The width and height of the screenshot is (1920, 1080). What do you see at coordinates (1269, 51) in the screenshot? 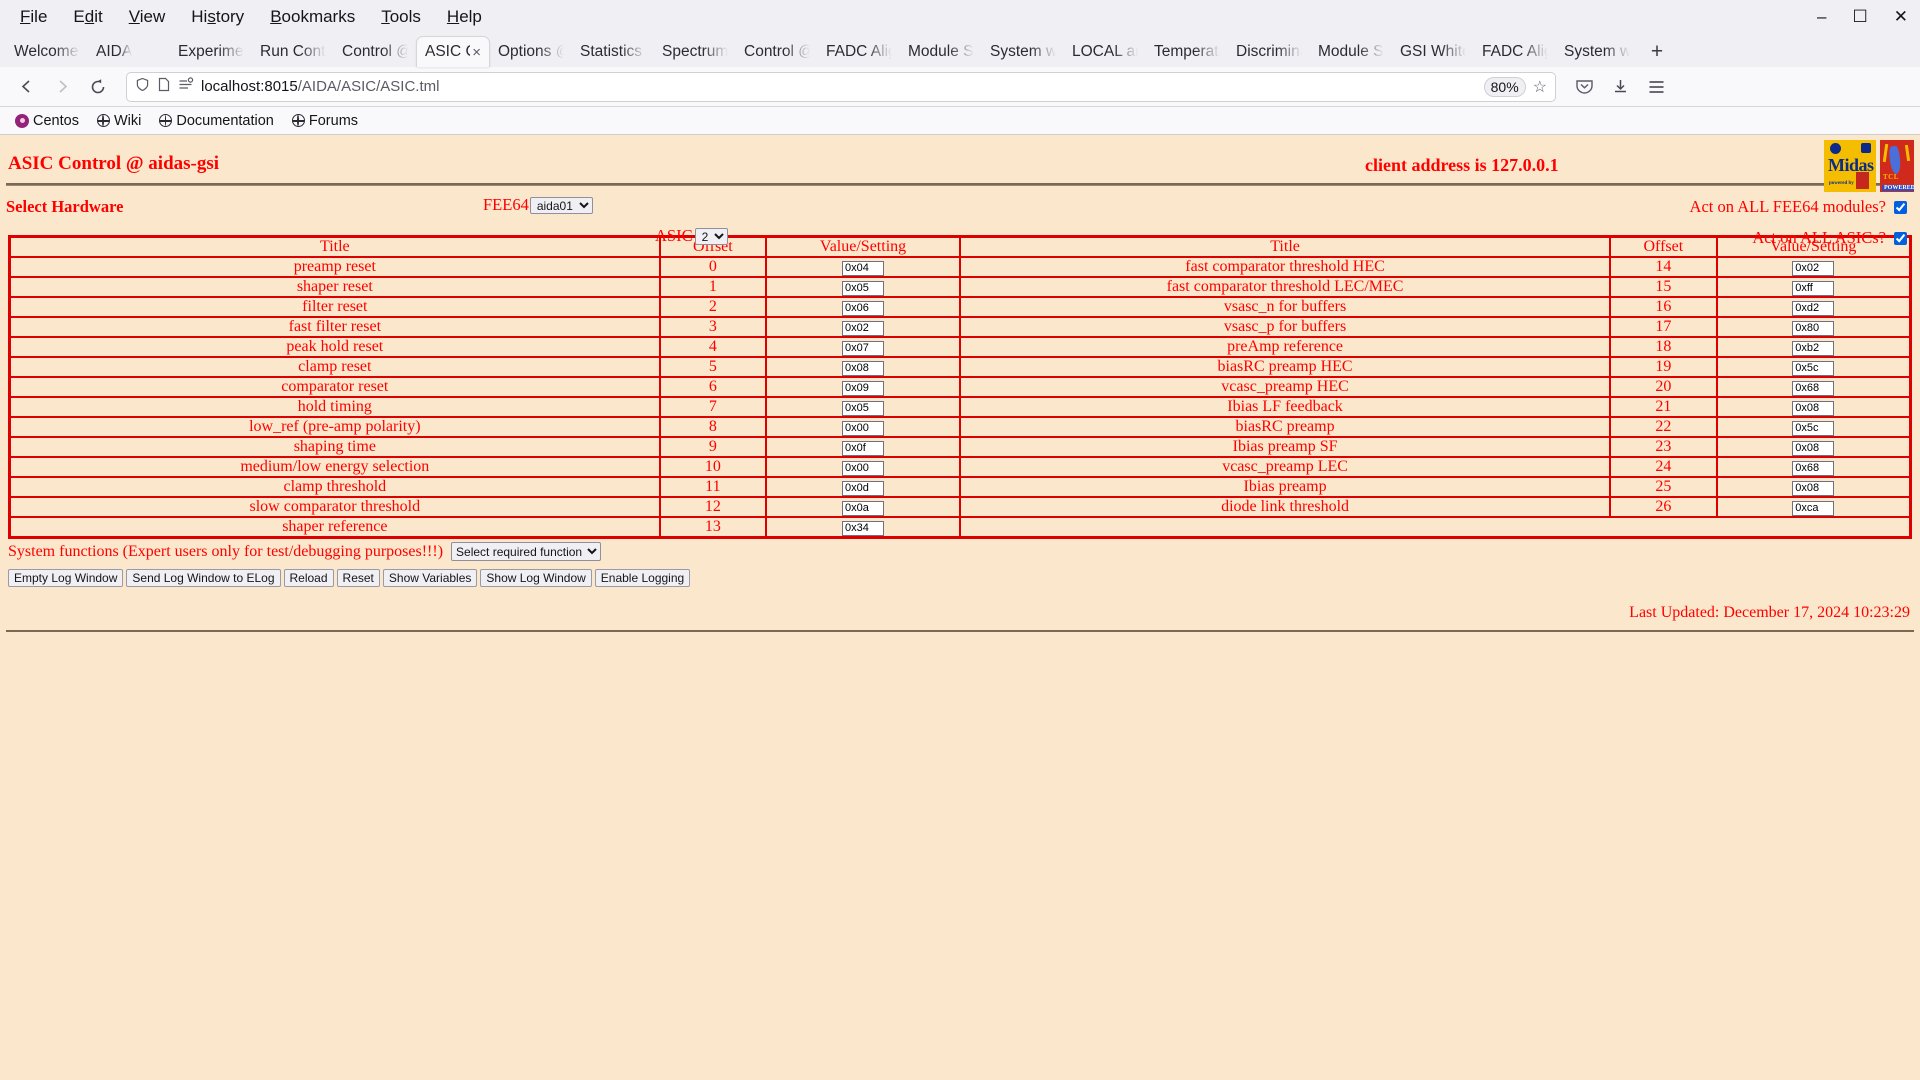
I see `tab-discriminator-setup: Discriminator Setup` at bounding box center [1269, 51].